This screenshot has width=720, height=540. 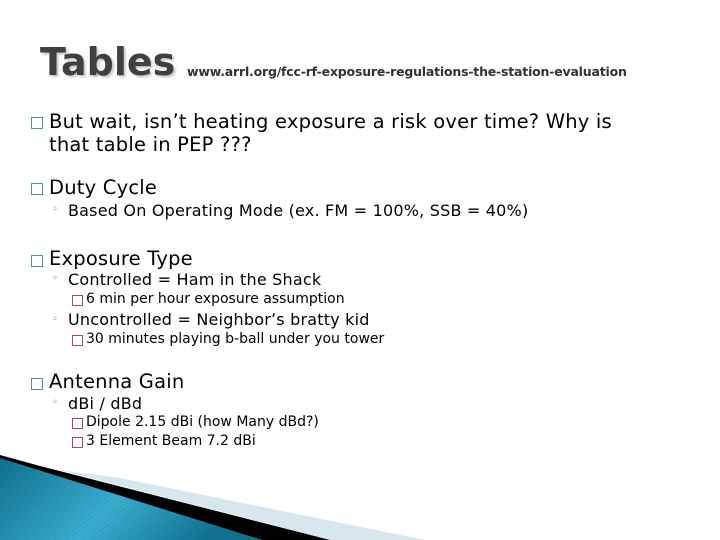 I want to click on bullet-duty-cycle: Duty Cycle, so click(x=103, y=187).